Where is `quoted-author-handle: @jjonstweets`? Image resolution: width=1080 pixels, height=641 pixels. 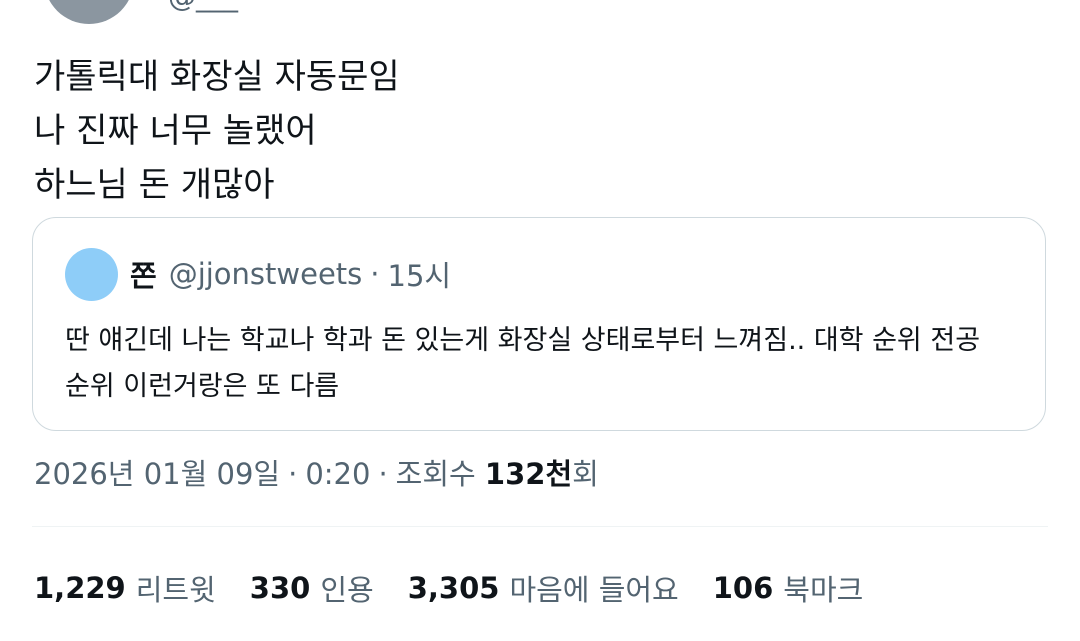
quoted-author-handle: @jjonstweets is located at coordinates (266, 274).